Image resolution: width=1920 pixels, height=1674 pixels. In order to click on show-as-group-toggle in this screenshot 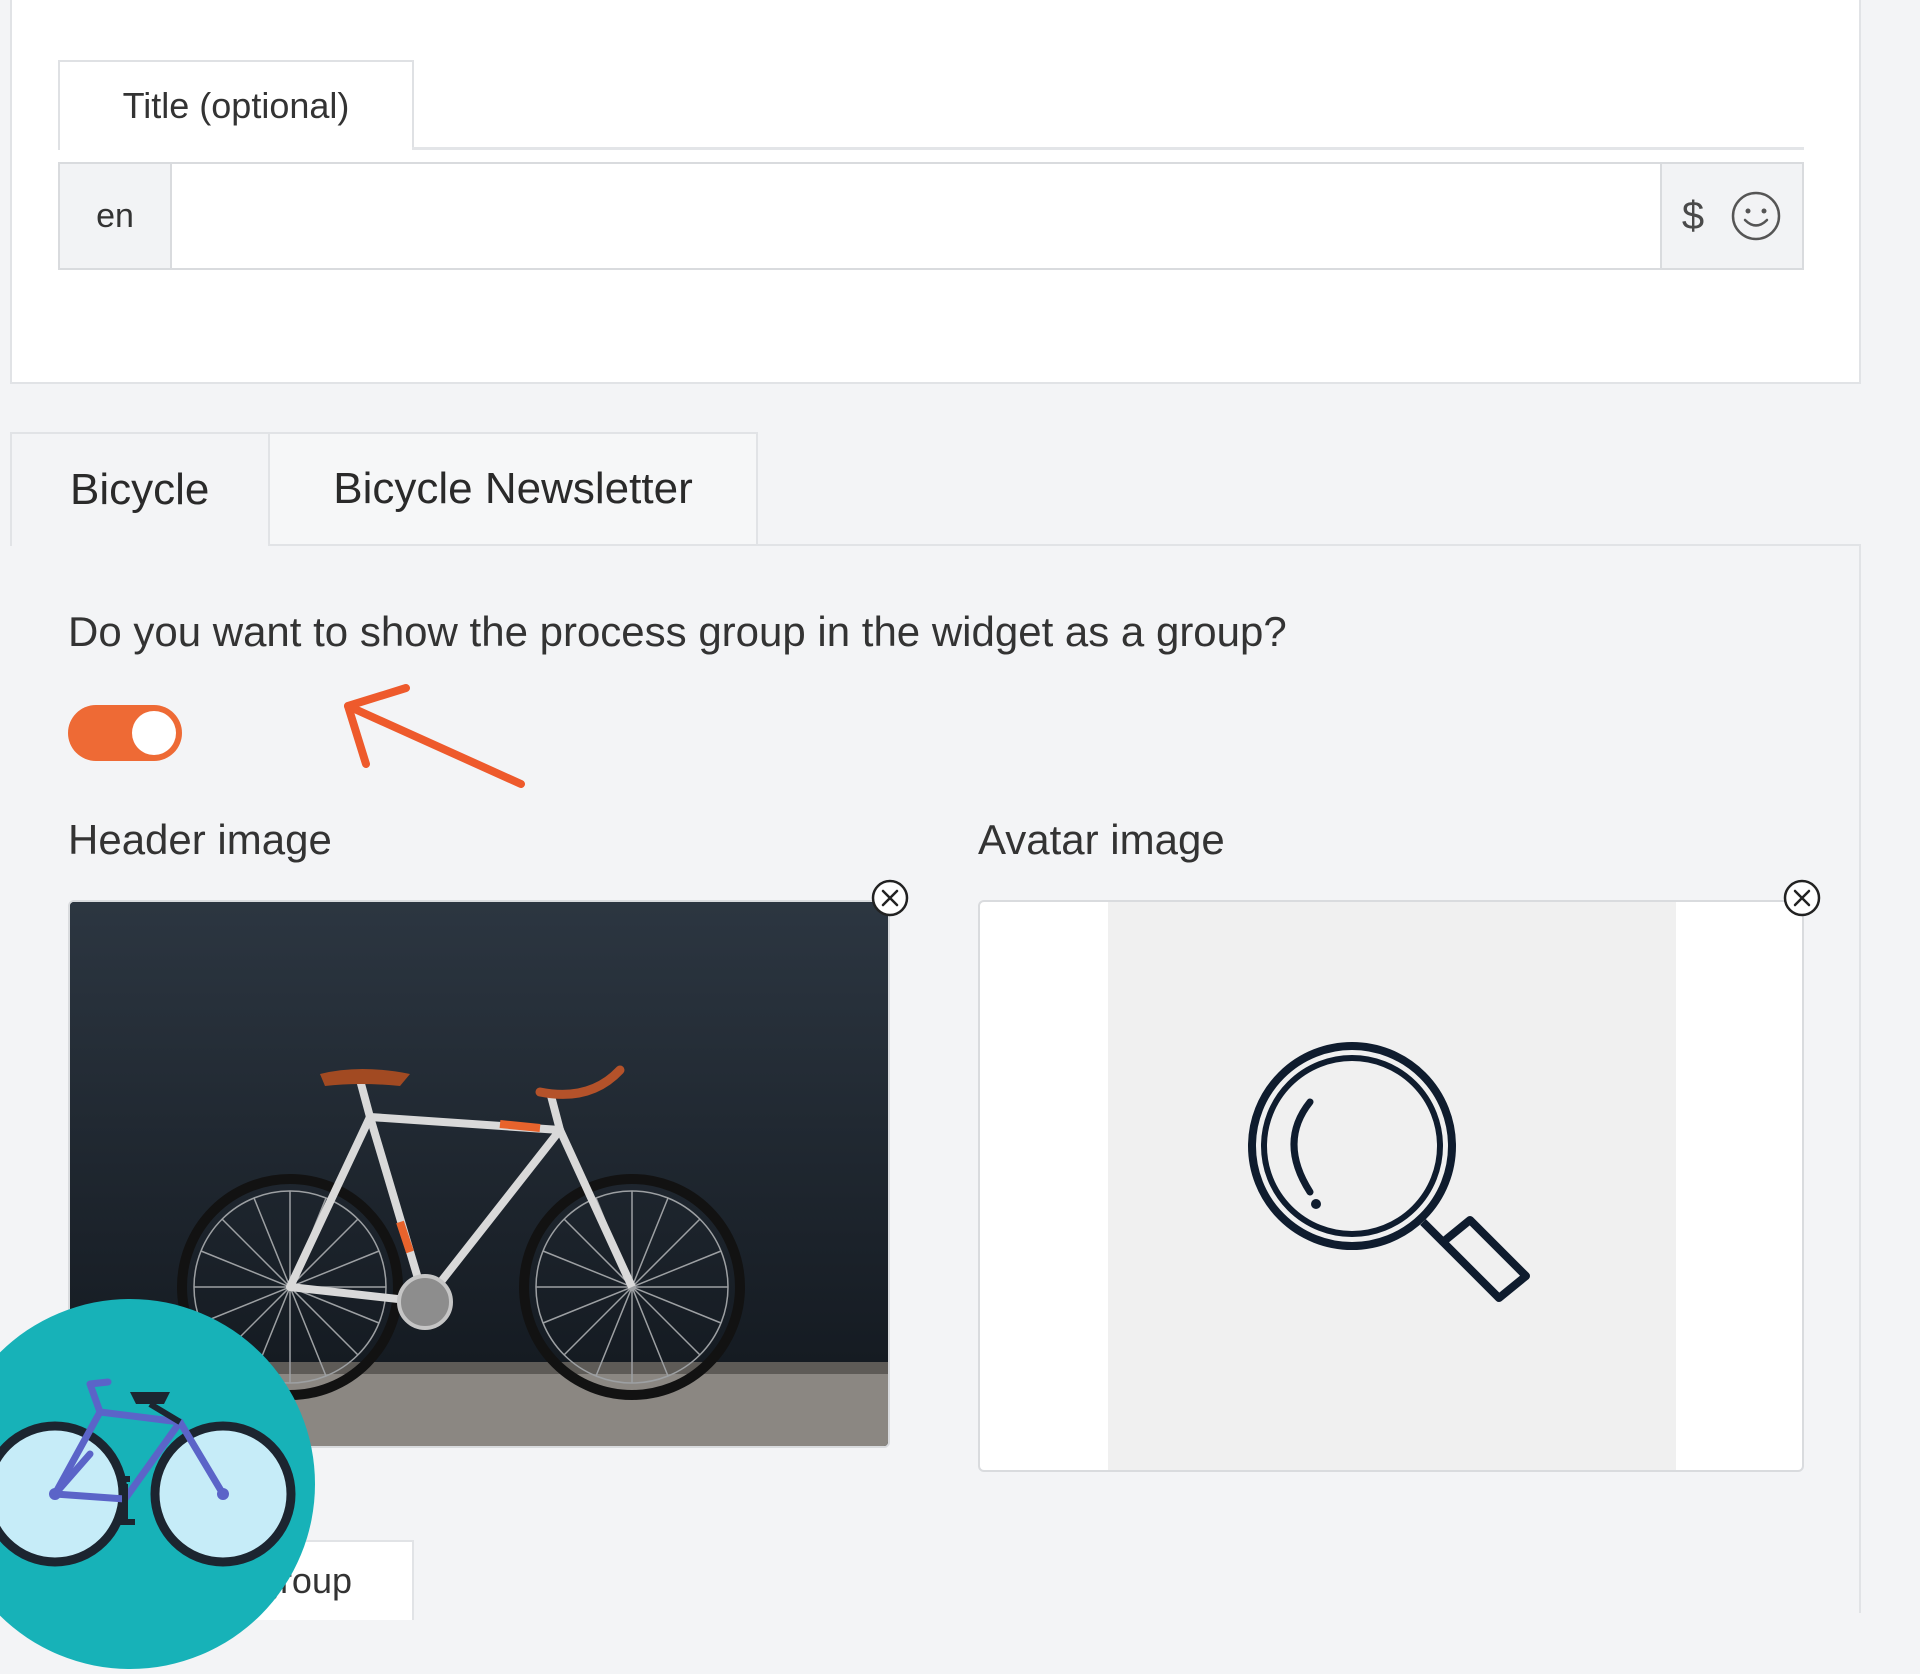, I will do `click(125, 733)`.